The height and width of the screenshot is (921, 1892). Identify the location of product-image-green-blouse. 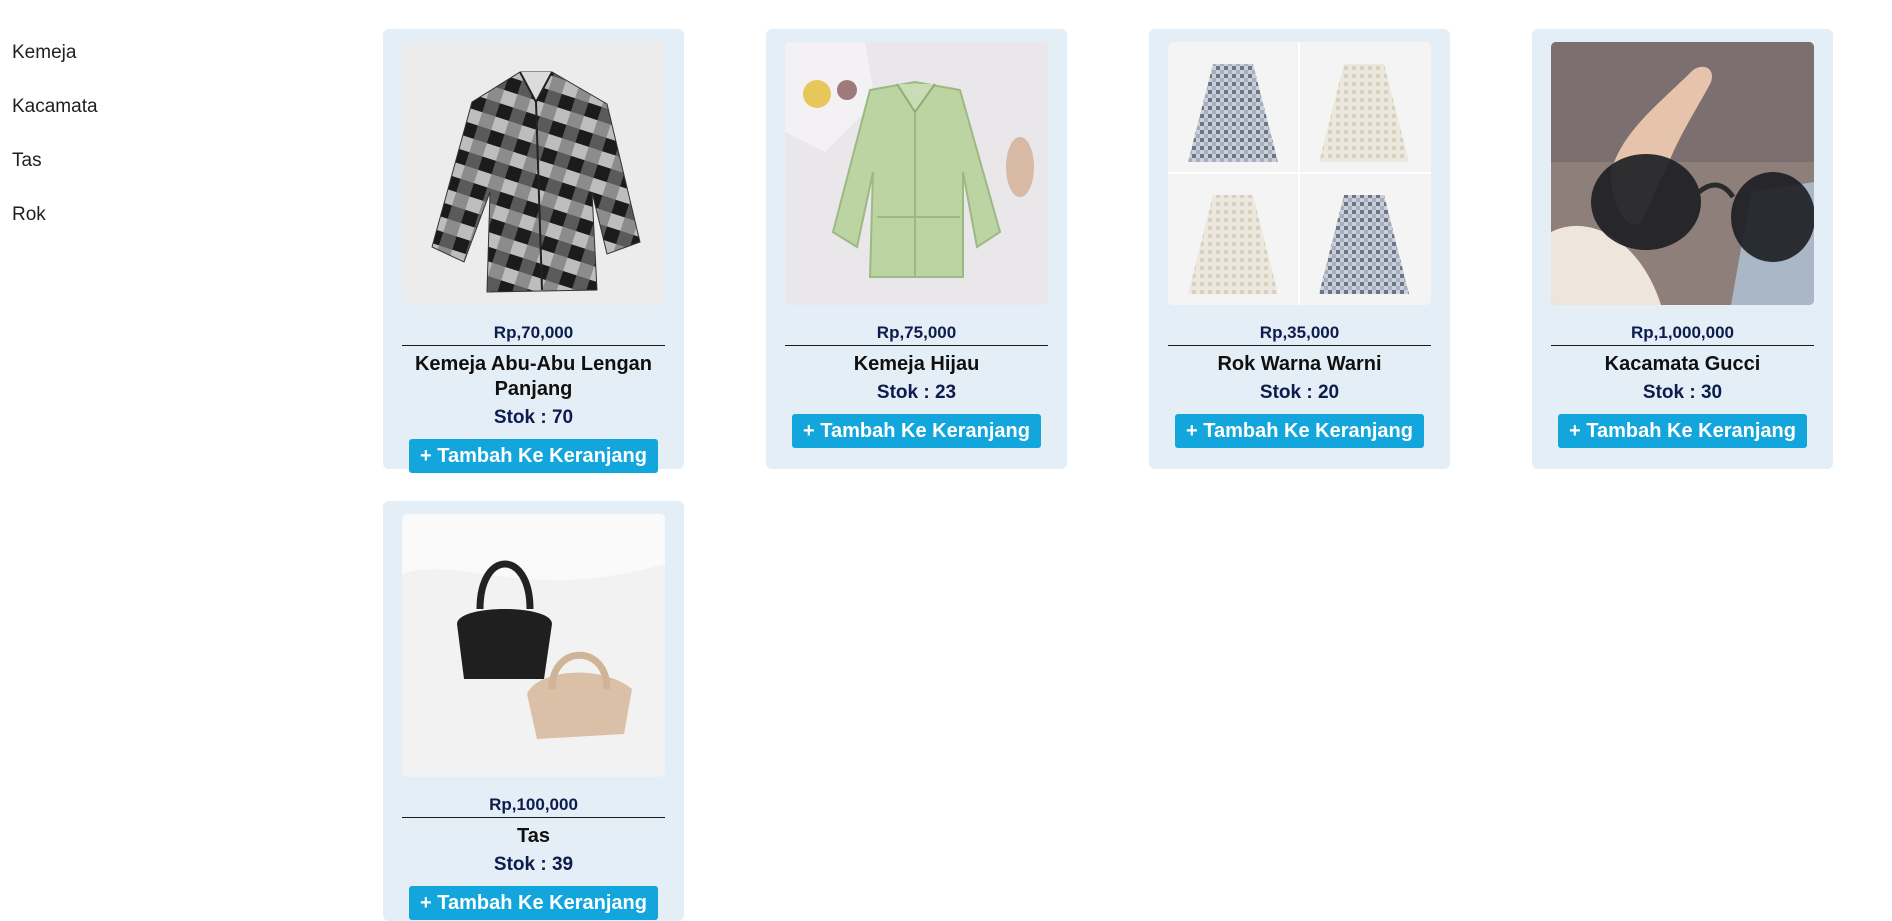
(916, 173).